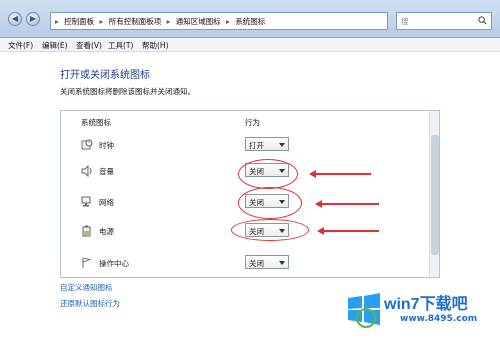 This screenshot has height=349, width=500. I want to click on menu-file: 文件(F), so click(20, 45).